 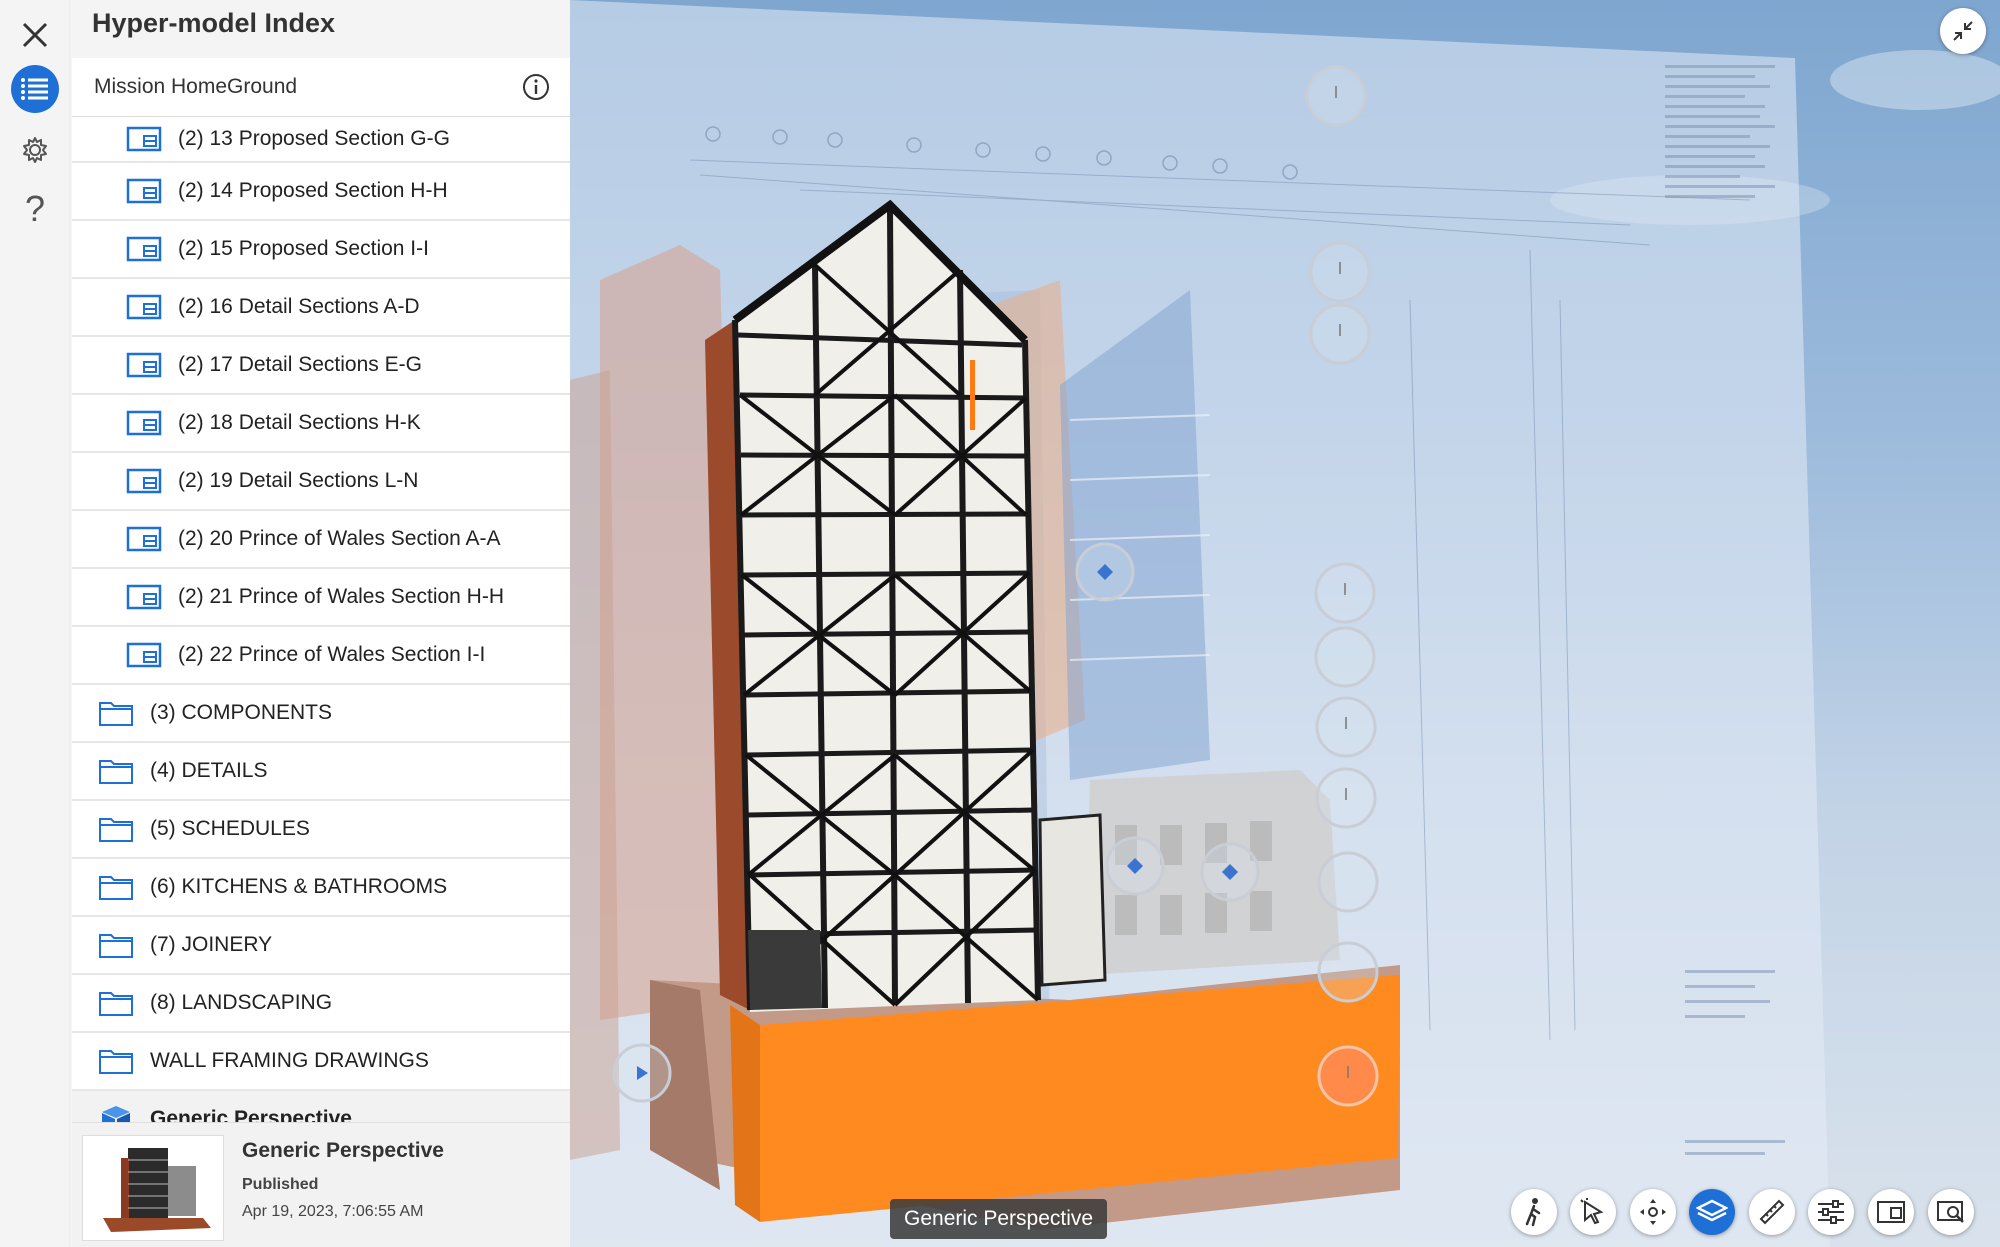 I want to click on folder-item: (7) JOINERY, so click(x=321, y=946).